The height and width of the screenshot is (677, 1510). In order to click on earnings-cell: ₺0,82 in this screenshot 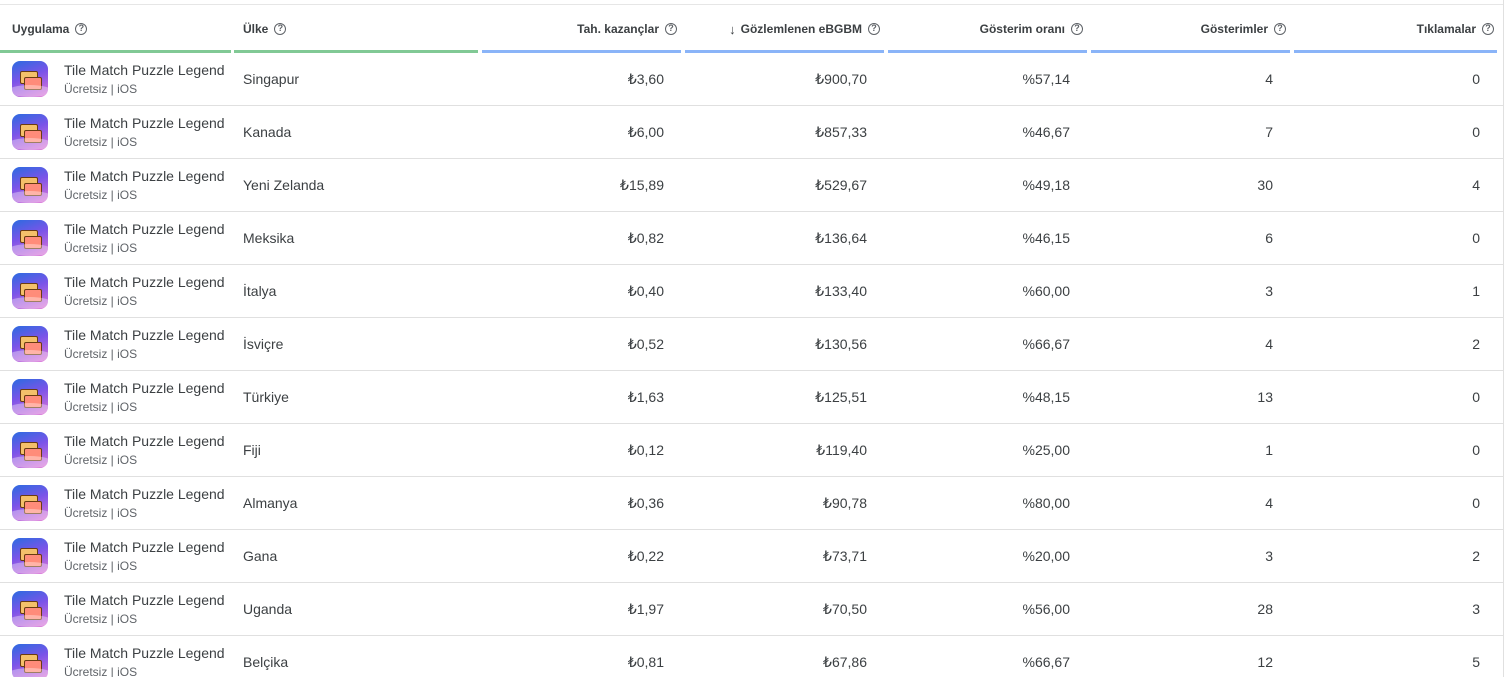, I will do `click(645, 238)`.